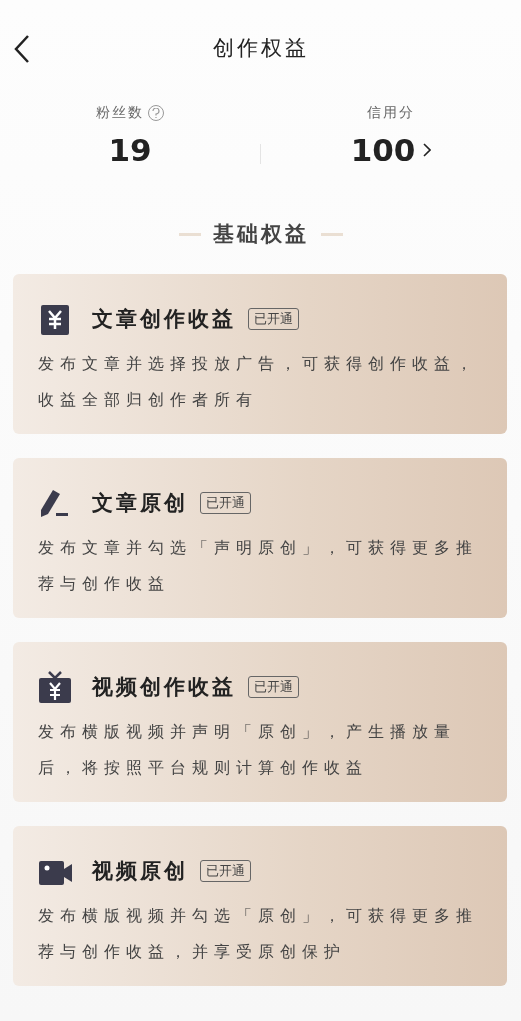 The height and width of the screenshot is (1021, 521). I want to click on back-icon, so click(22, 49).